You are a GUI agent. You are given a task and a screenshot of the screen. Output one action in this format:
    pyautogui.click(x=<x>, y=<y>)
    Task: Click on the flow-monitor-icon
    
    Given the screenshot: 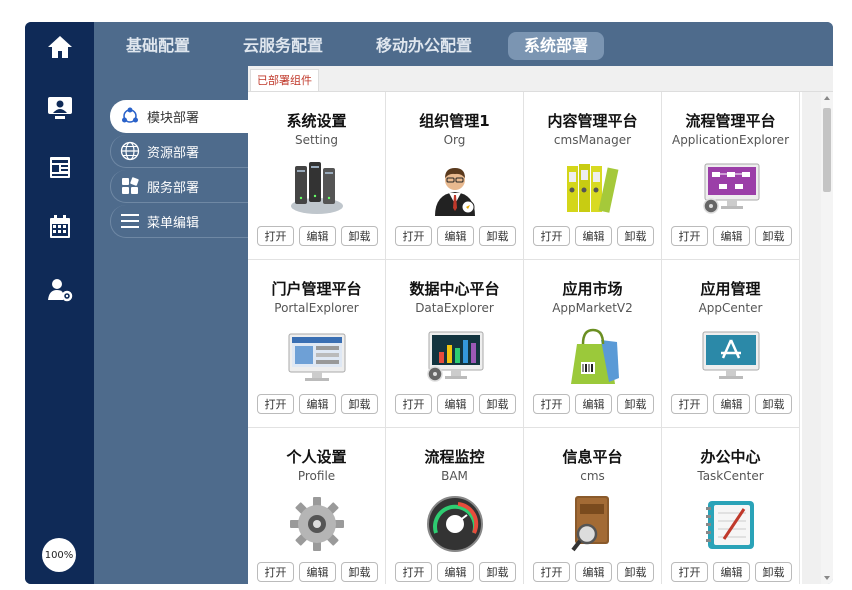 What is the action you would take?
    pyautogui.click(x=731, y=188)
    